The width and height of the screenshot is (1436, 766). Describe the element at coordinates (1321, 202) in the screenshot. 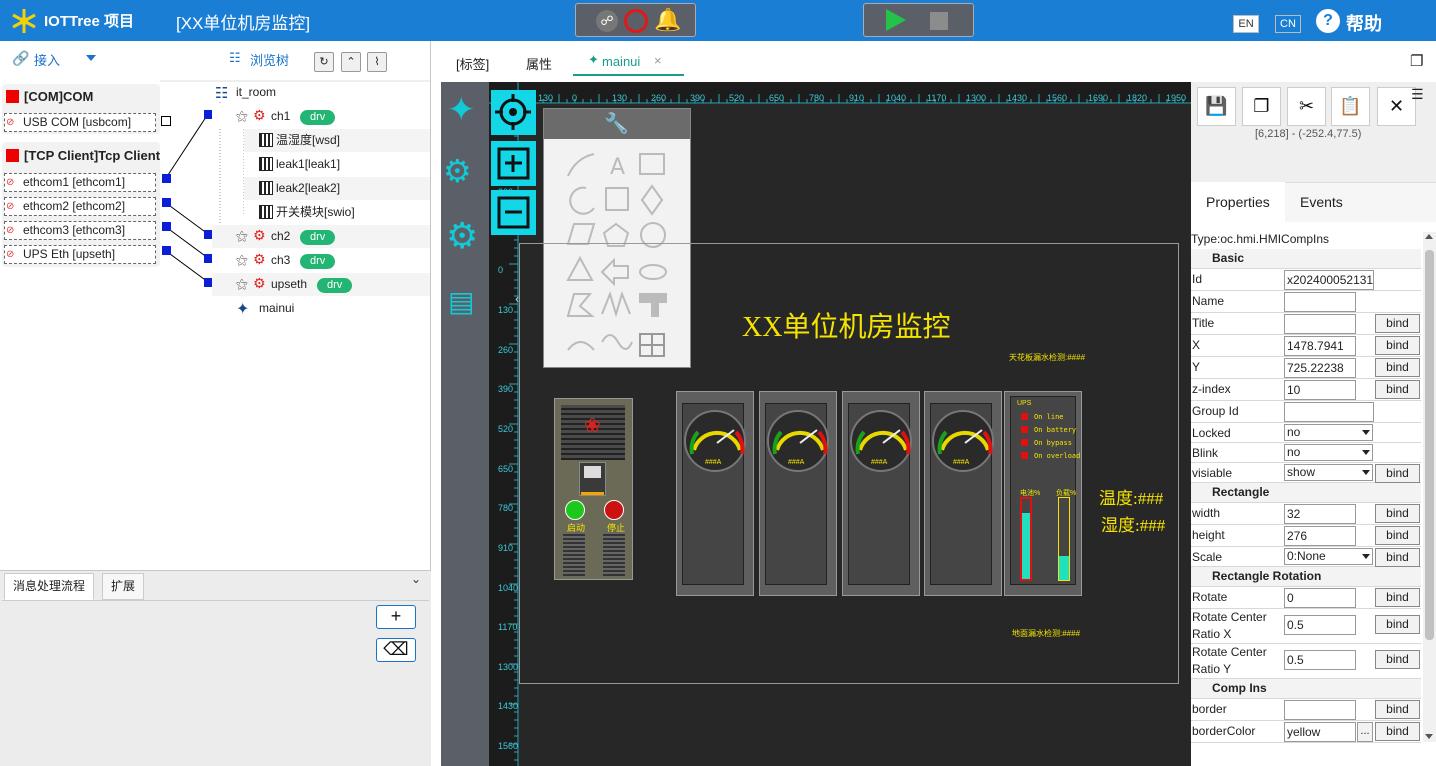

I see `tab-events-label: Events` at that location.